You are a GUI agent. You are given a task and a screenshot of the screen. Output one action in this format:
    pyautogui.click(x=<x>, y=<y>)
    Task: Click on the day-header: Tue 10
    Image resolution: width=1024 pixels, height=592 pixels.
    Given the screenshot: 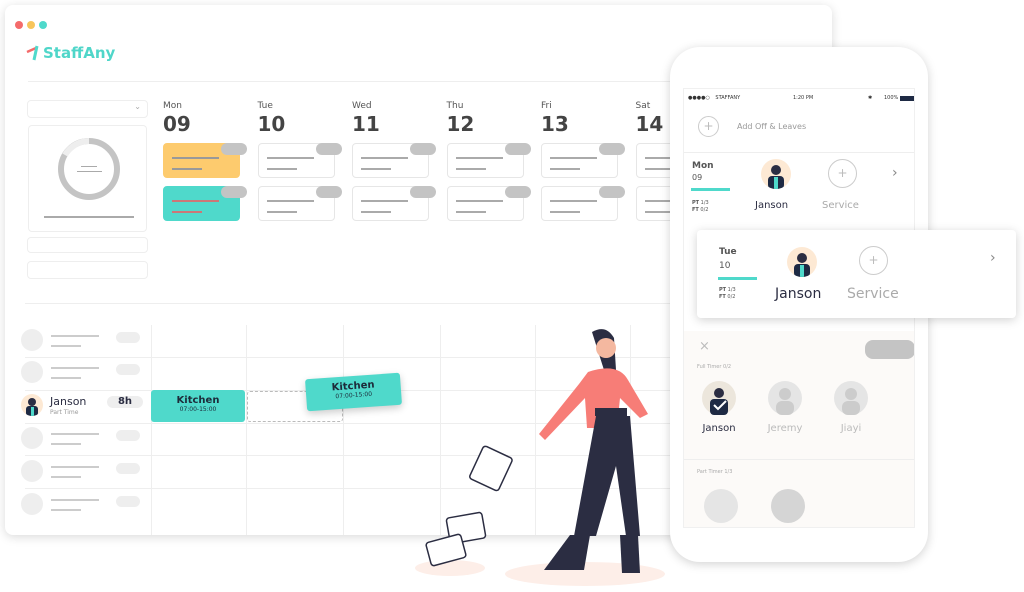 What is the action you would take?
    pyautogui.click(x=272, y=118)
    